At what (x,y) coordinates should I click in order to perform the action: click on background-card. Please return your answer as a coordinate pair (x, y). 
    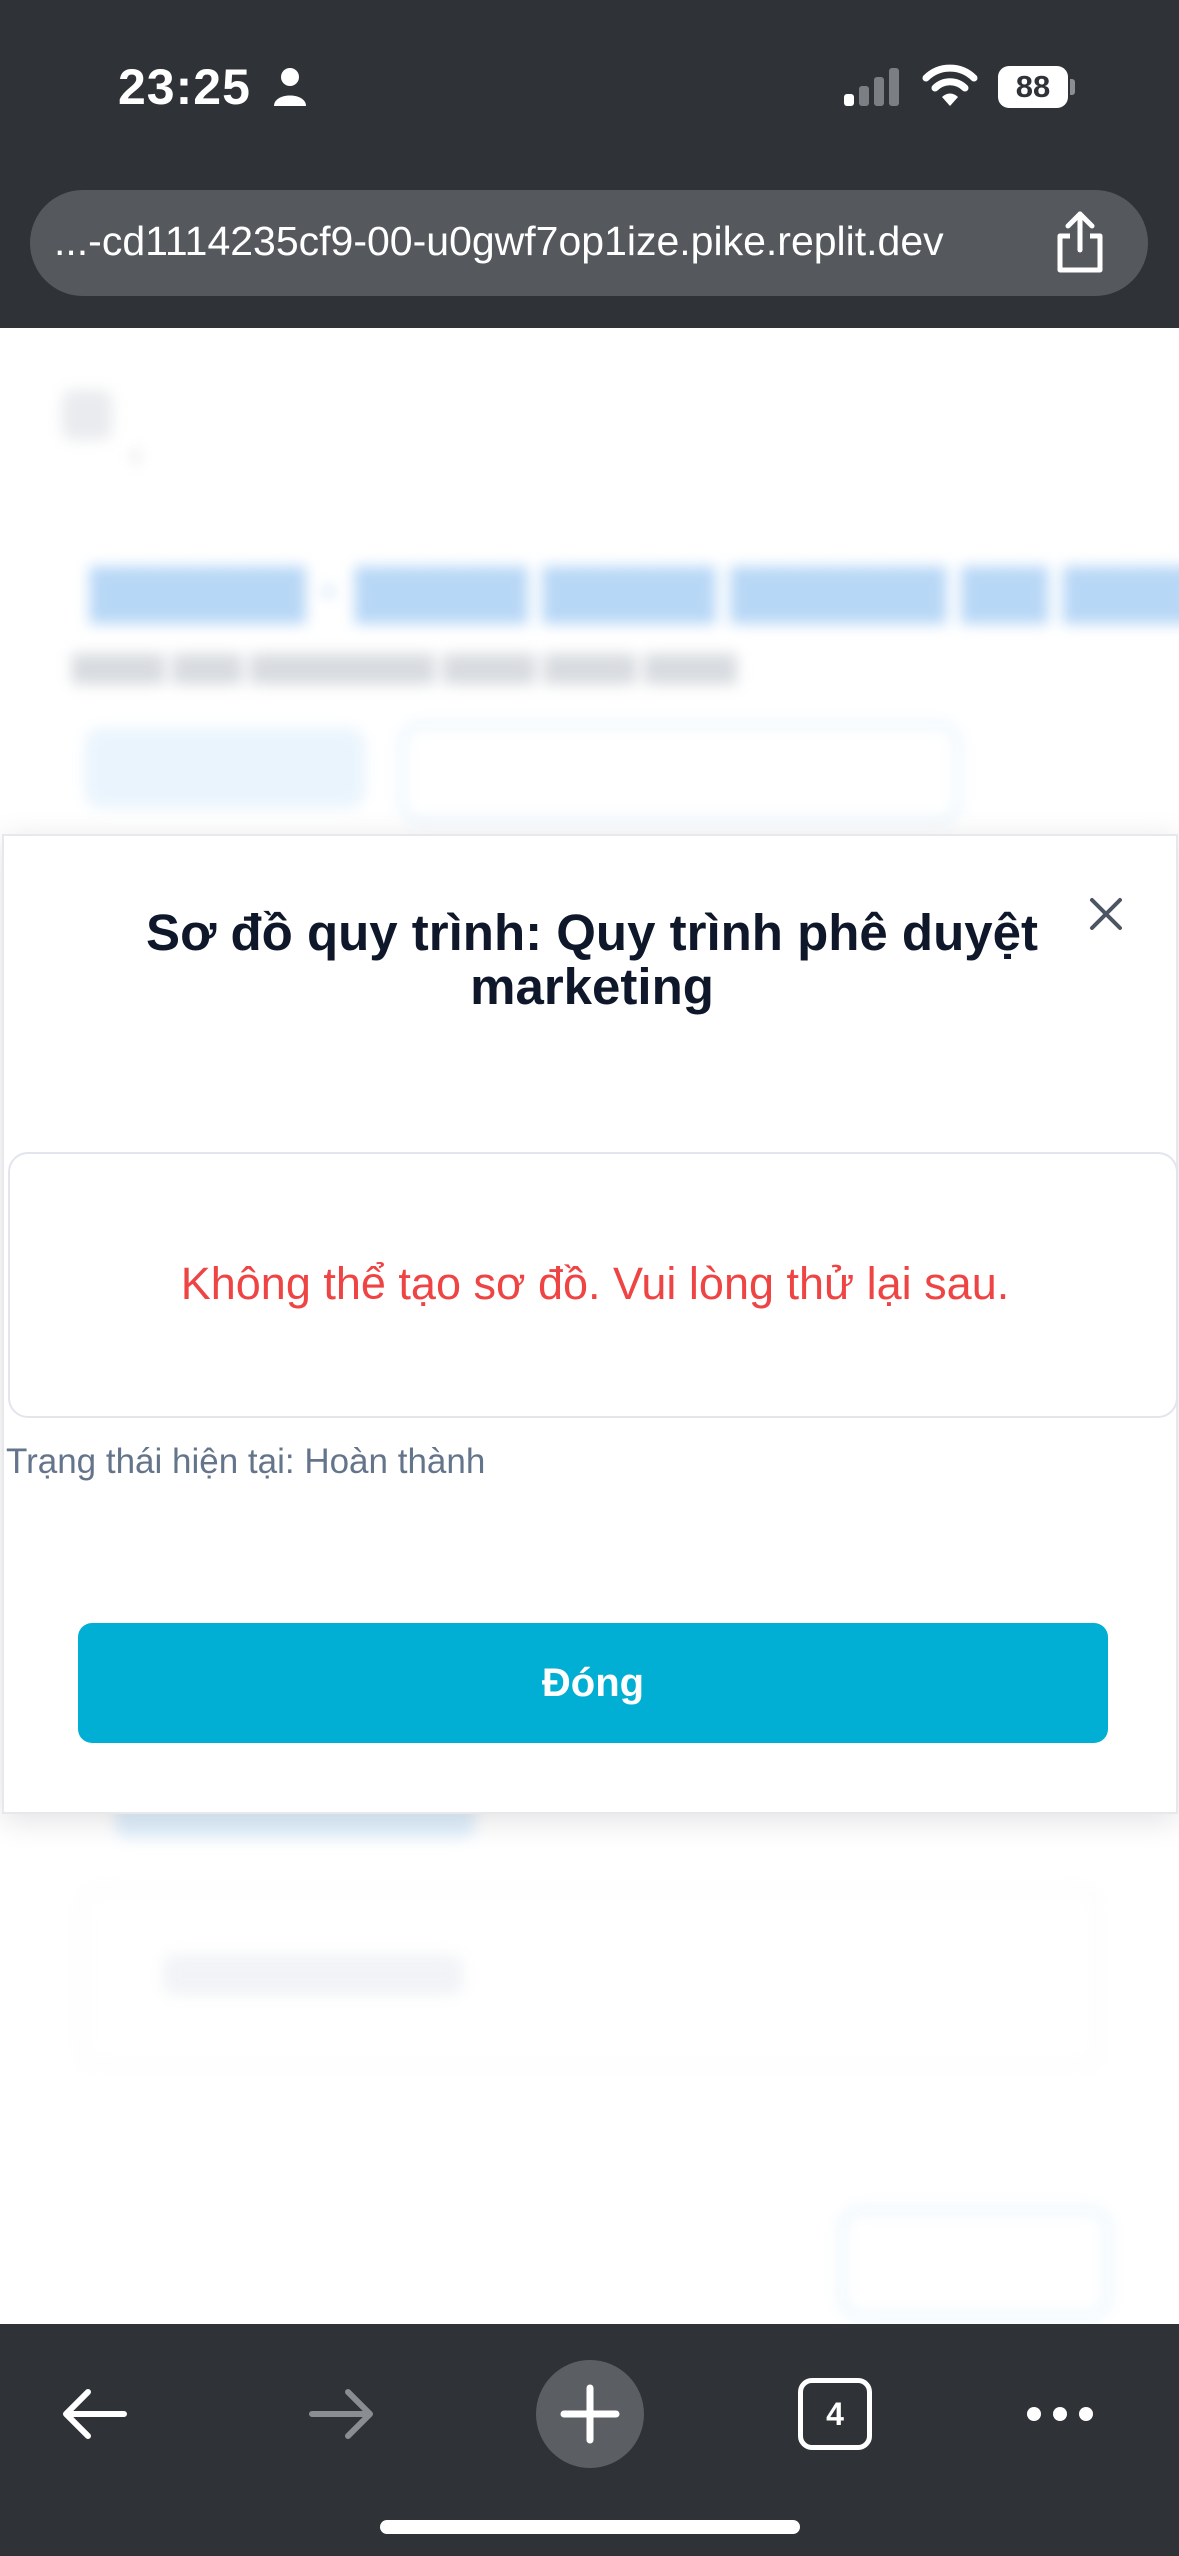
    Looking at the image, I should click on (590, 1978).